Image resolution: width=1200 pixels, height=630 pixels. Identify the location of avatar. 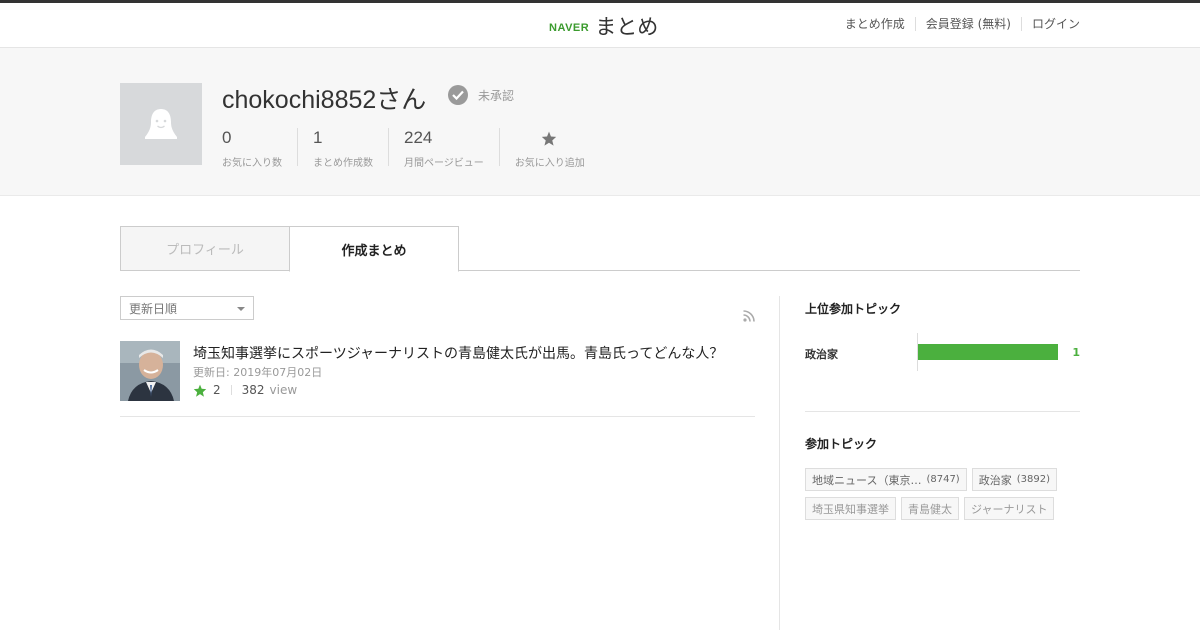
(161, 124).